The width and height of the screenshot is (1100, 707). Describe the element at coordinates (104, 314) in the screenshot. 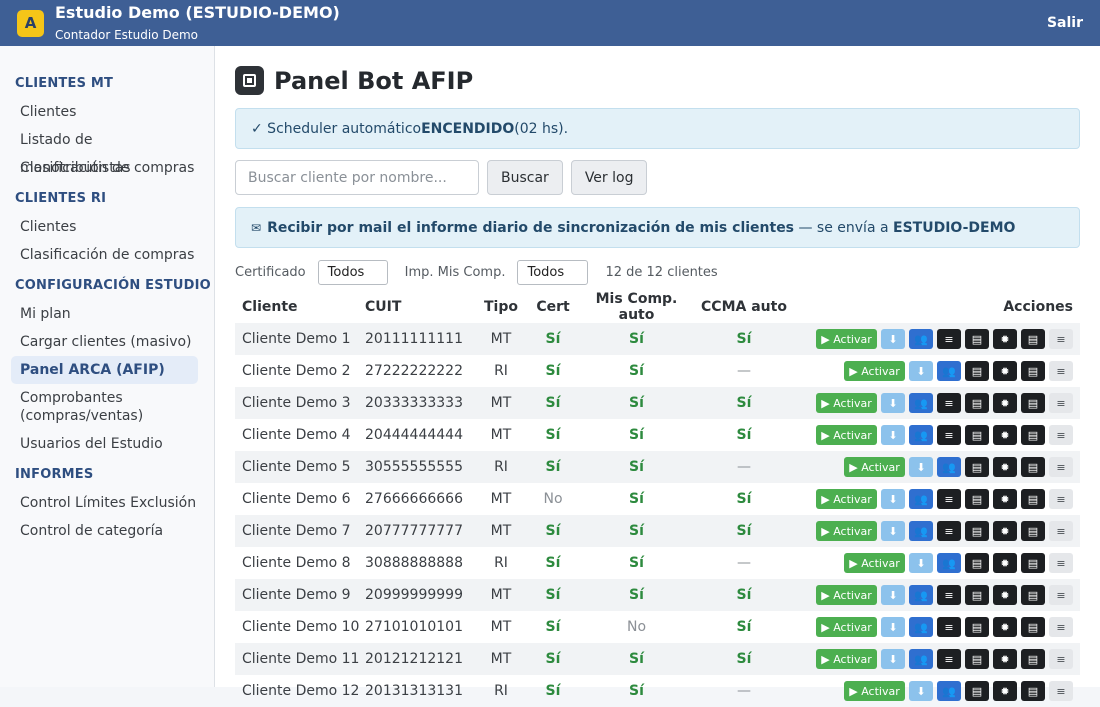

I see `sidebar-item: Mi plan` at that location.